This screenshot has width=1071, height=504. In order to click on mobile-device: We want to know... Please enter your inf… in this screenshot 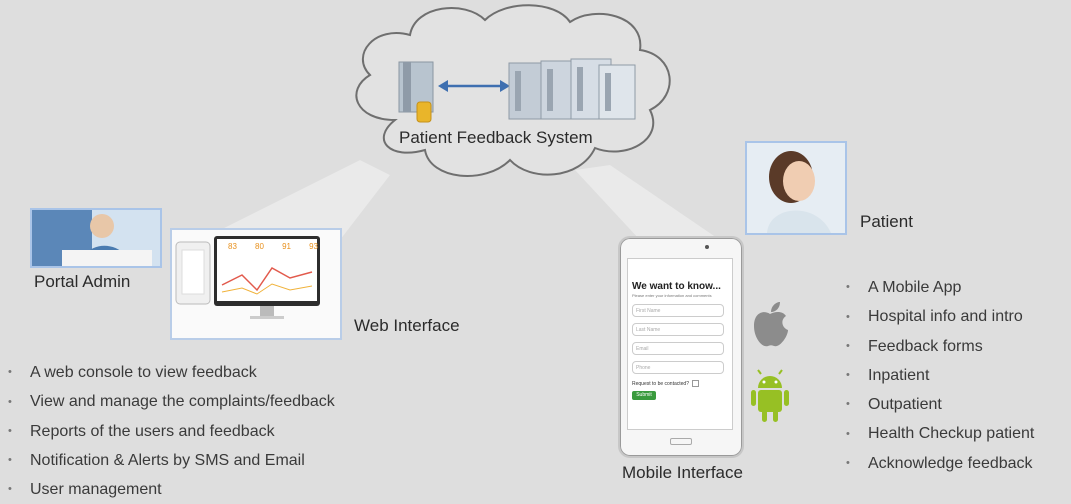, I will do `click(681, 347)`.